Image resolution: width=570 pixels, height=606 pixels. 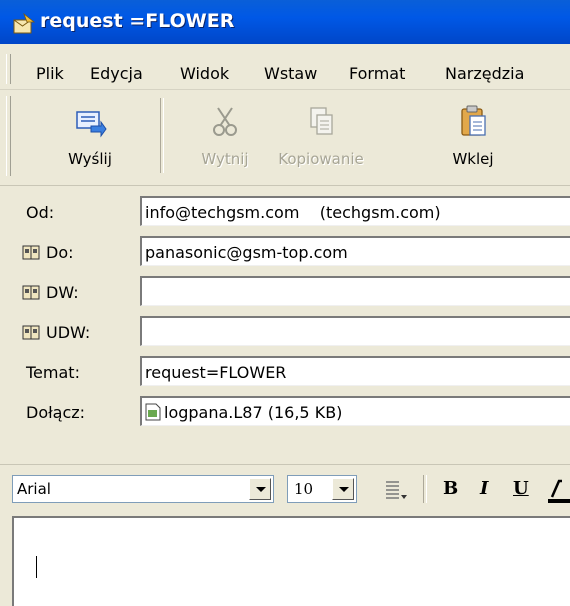 I want to click on send-button: Wyślij, so click(x=90, y=137).